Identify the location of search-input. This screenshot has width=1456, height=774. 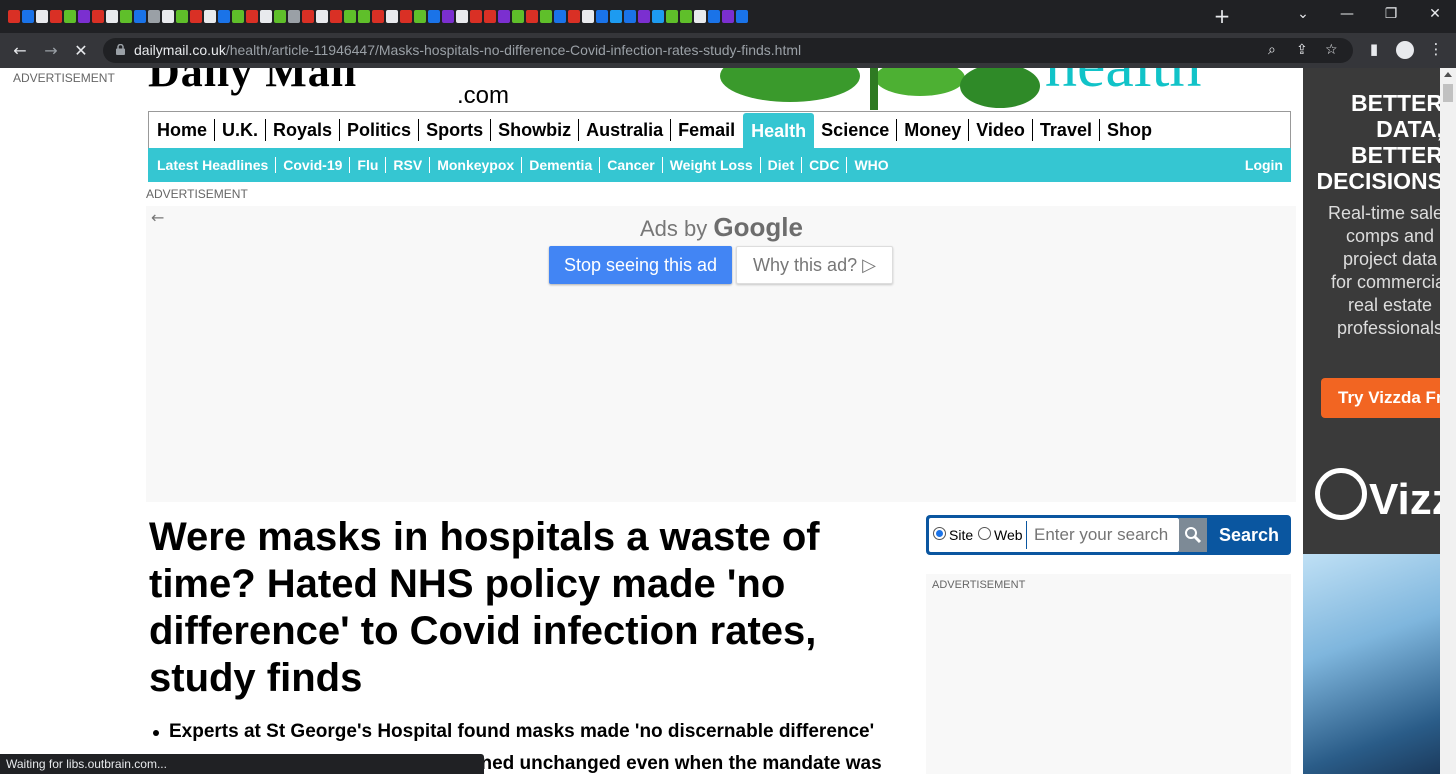
(1102, 535).